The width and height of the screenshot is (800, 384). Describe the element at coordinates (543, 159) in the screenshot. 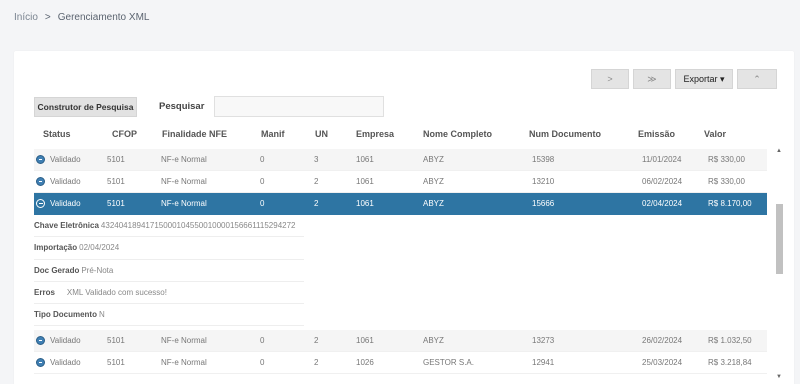

I see `cell-num: 15398` at that location.